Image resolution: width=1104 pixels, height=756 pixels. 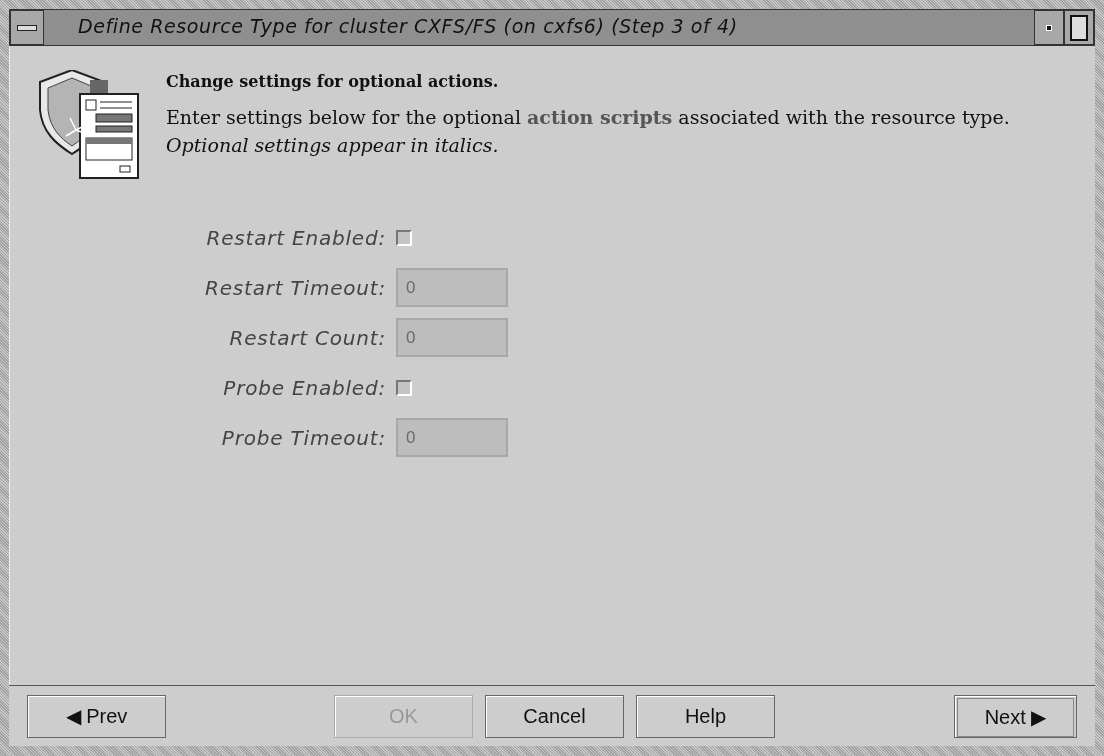 I want to click on field-label: Probe Timeout:, so click(x=303, y=437).